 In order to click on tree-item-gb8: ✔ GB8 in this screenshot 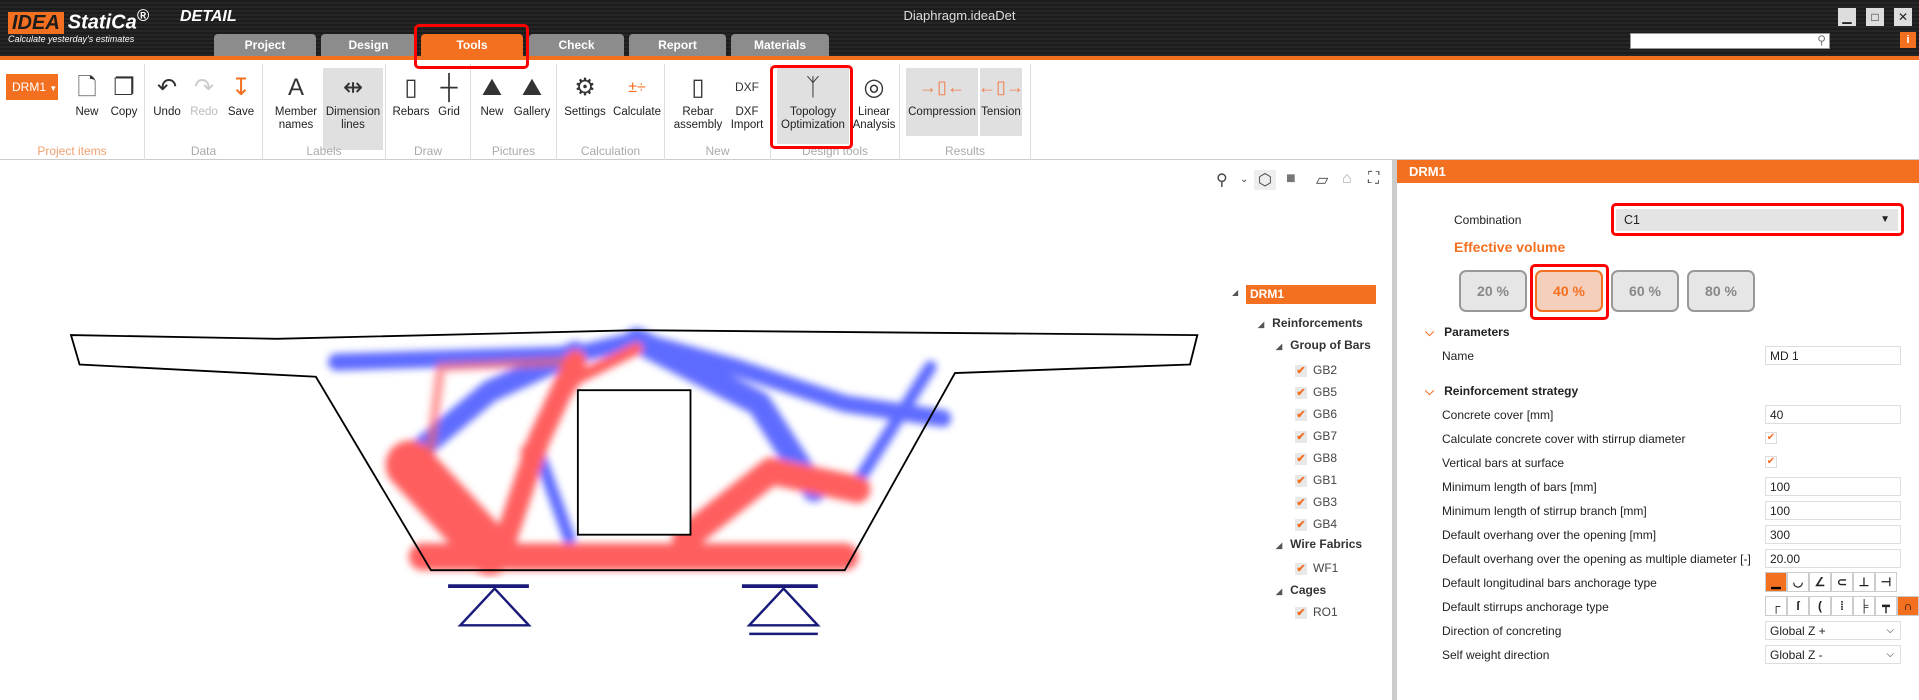, I will do `click(1316, 458)`.